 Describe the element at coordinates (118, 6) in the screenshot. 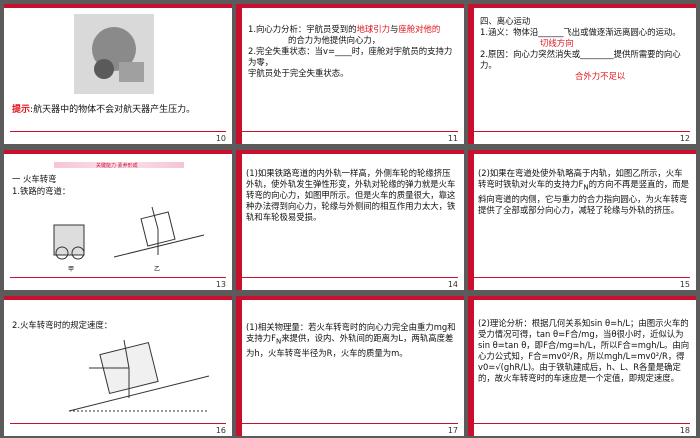

I see `title-bar` at that location.